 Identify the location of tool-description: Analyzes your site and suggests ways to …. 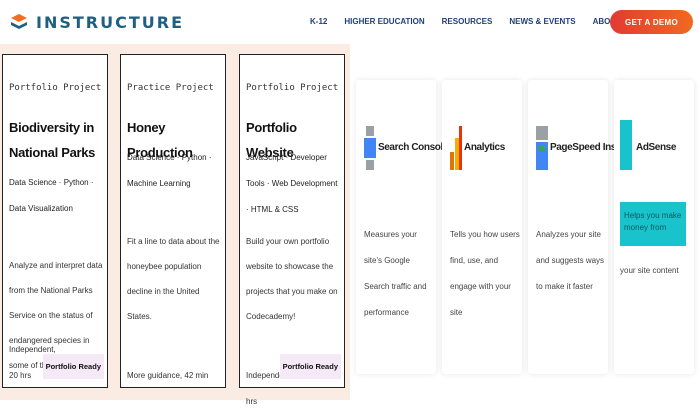
(570, 260).